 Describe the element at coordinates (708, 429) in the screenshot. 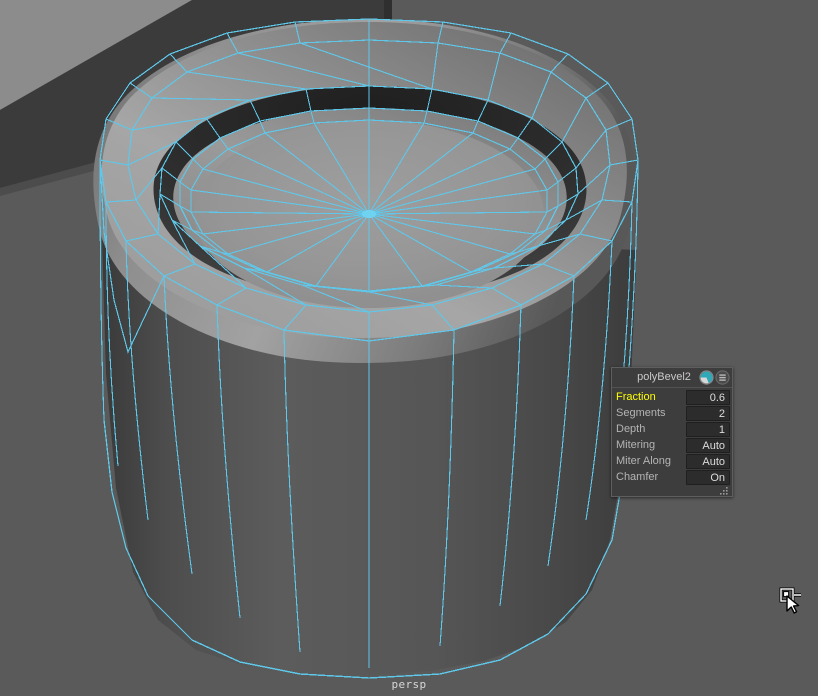

I see `row-depth-value: 1` at that location.